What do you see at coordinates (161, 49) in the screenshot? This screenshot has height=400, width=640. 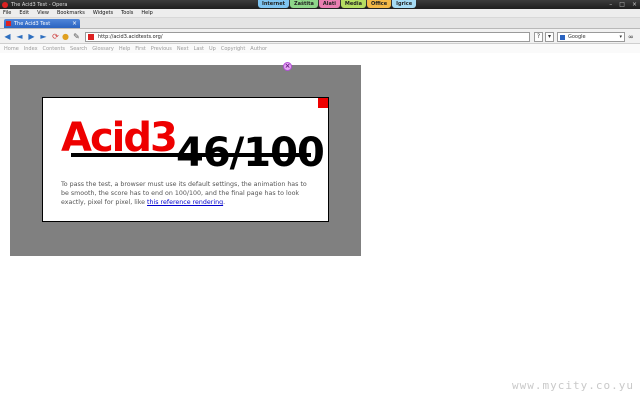 I see `nav-previous: Previous` at bounding box center [161, 49].